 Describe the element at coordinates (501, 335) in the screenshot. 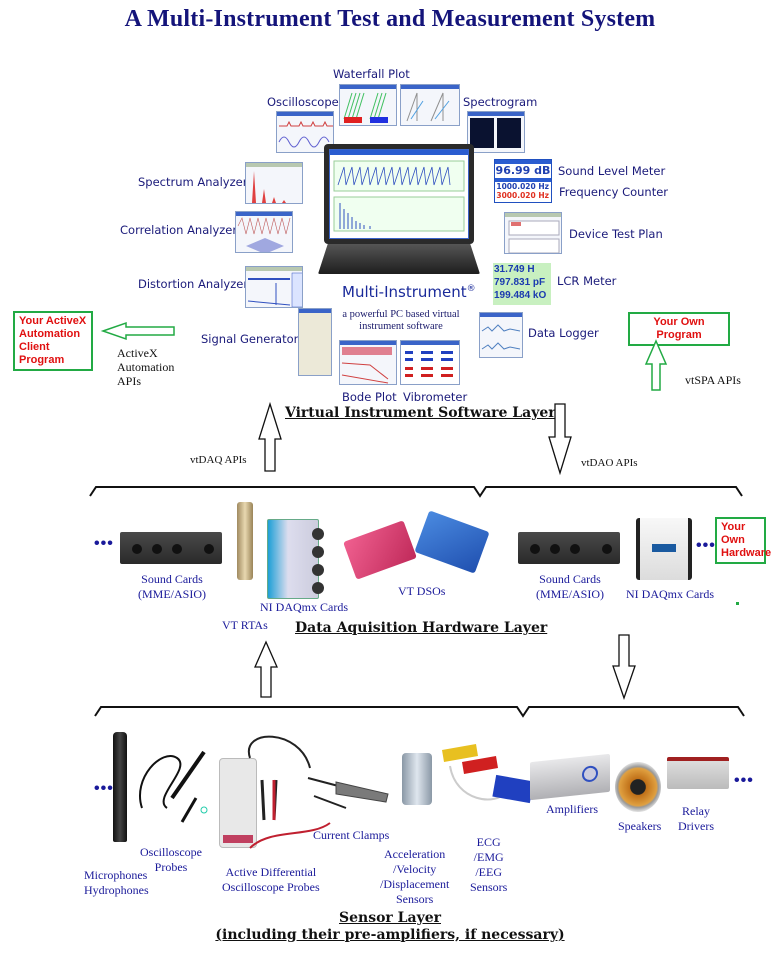

I see `data-logger-thumbnail` at that location.